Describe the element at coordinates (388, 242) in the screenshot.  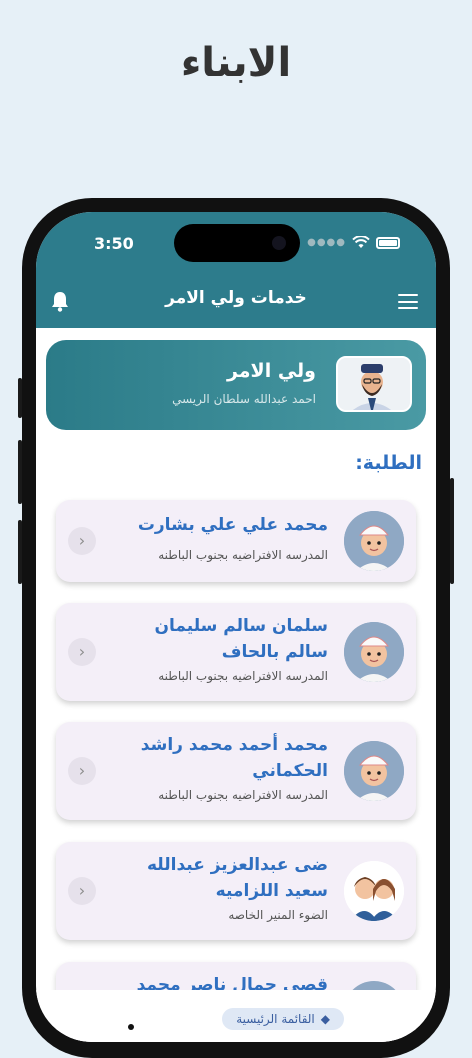
I see `battery-icon` at that location.